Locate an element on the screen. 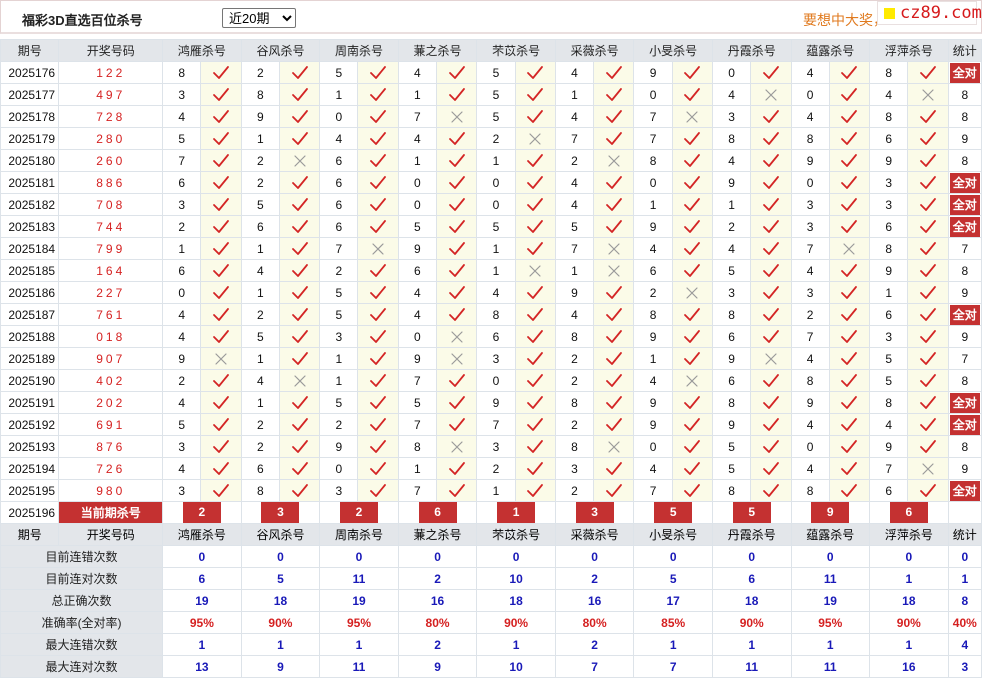  summary-row: 最大连错次数 1 1 1 2 1 2 1 1 1 1 4 is located at coordinates (491, 644).